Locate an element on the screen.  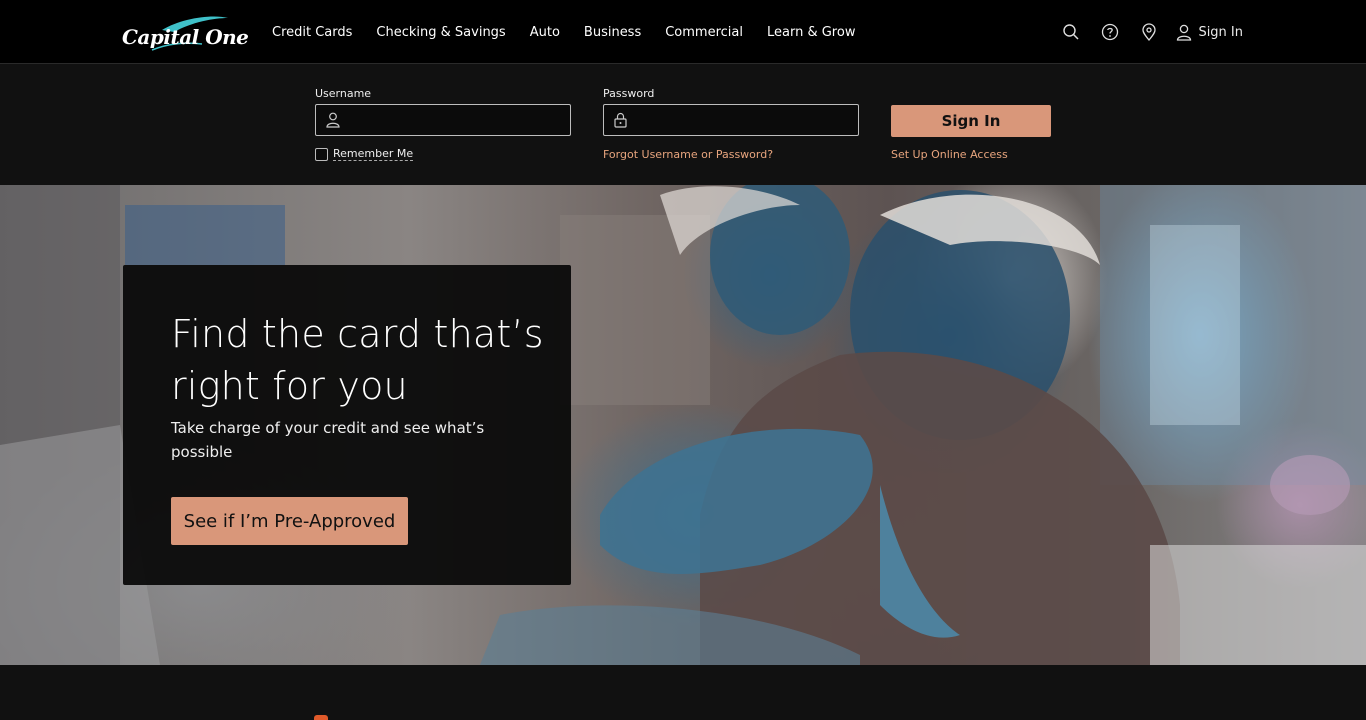
logo-wordmark: Capital One is located at coordinates (185, 37).